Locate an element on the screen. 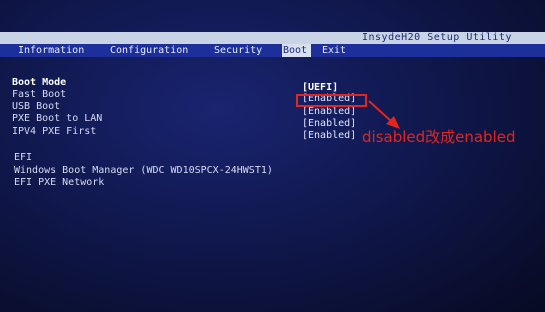  annotation-arrow-icon is located at coordinates (384, 114).